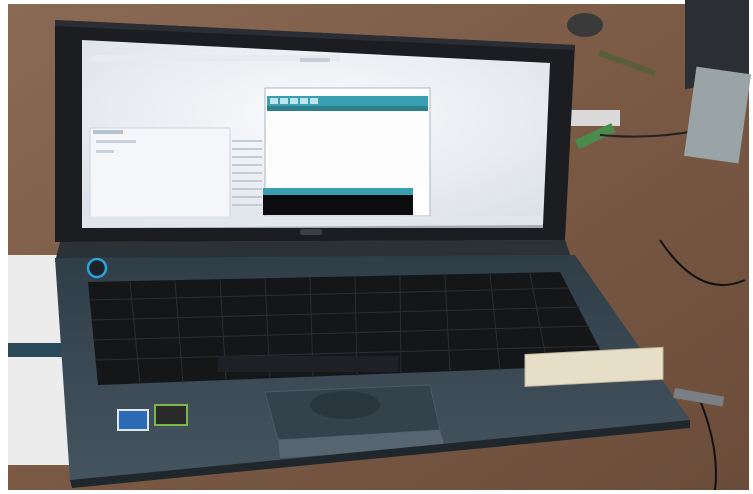 This screenshot has width=753, height=494. Describe the element at coordinates (311, 232) in the screenshot. I see `acer-logo` at that location.